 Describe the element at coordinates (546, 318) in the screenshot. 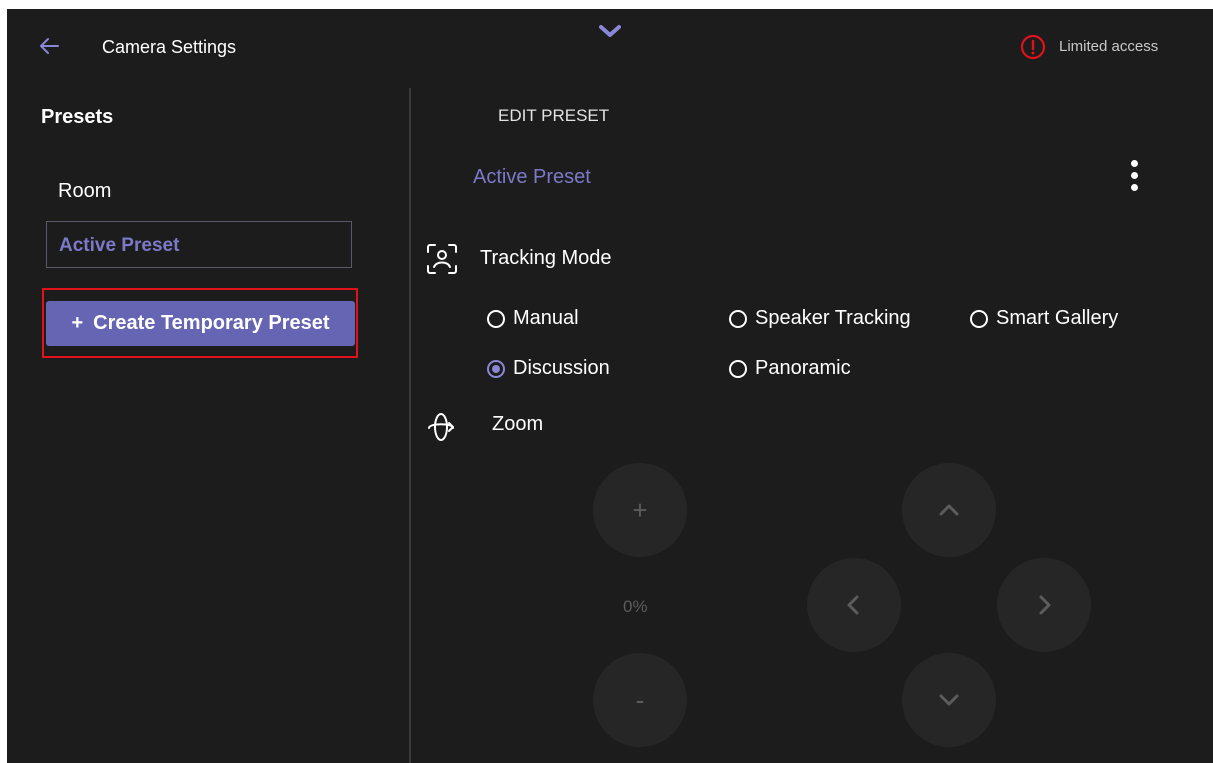

I see `radio-label: Manual` at that location.